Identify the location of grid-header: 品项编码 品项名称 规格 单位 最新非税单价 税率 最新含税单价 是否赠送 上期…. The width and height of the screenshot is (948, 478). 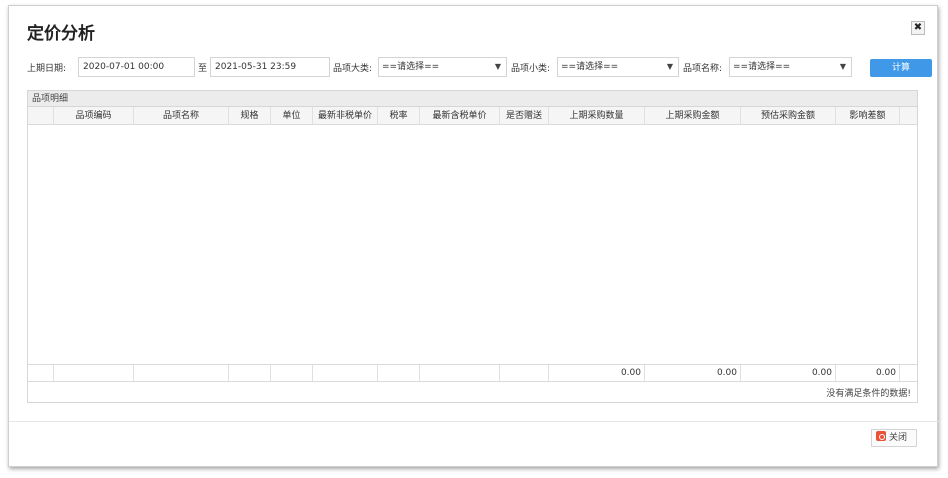
(472, 116).